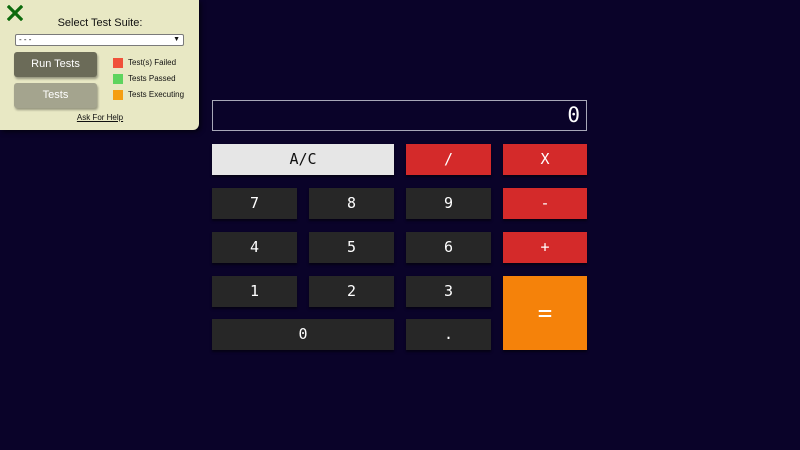  I want to click on add-button: +, so click(545, 247).